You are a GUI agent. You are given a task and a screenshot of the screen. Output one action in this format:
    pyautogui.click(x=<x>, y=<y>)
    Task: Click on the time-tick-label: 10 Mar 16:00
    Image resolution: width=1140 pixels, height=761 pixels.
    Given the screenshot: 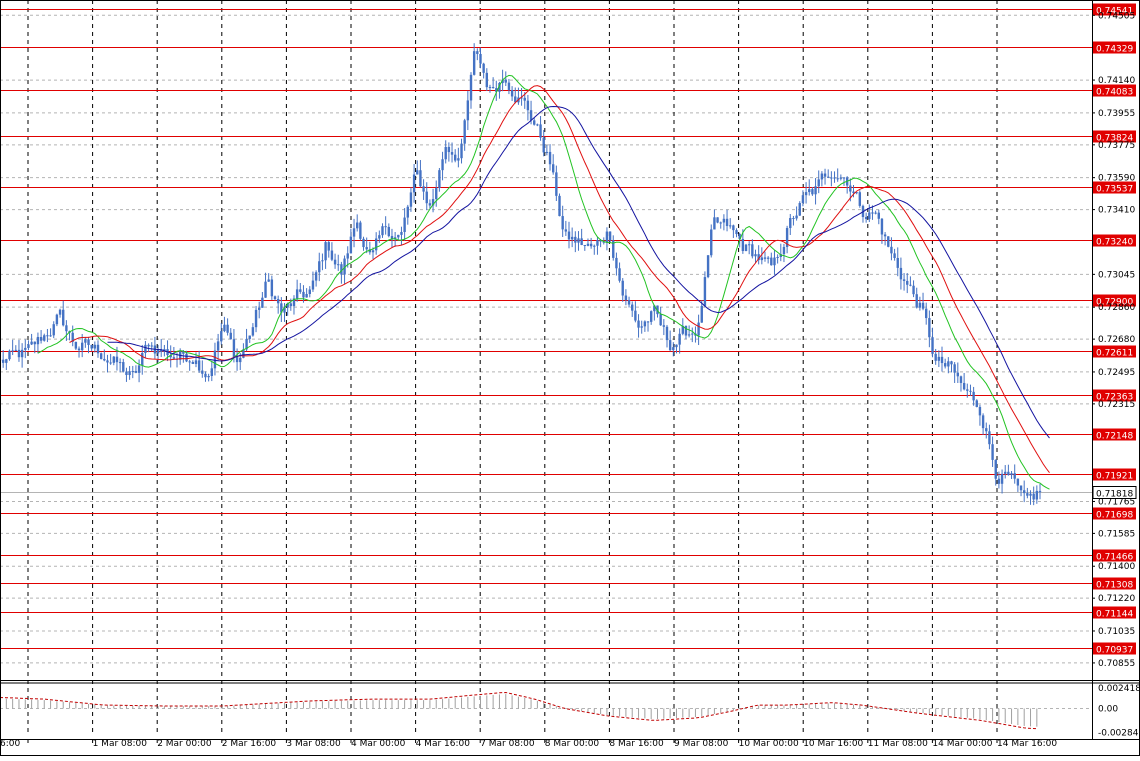 What is the action you would take?
    pyautogui.click(x=833, y=744)
    